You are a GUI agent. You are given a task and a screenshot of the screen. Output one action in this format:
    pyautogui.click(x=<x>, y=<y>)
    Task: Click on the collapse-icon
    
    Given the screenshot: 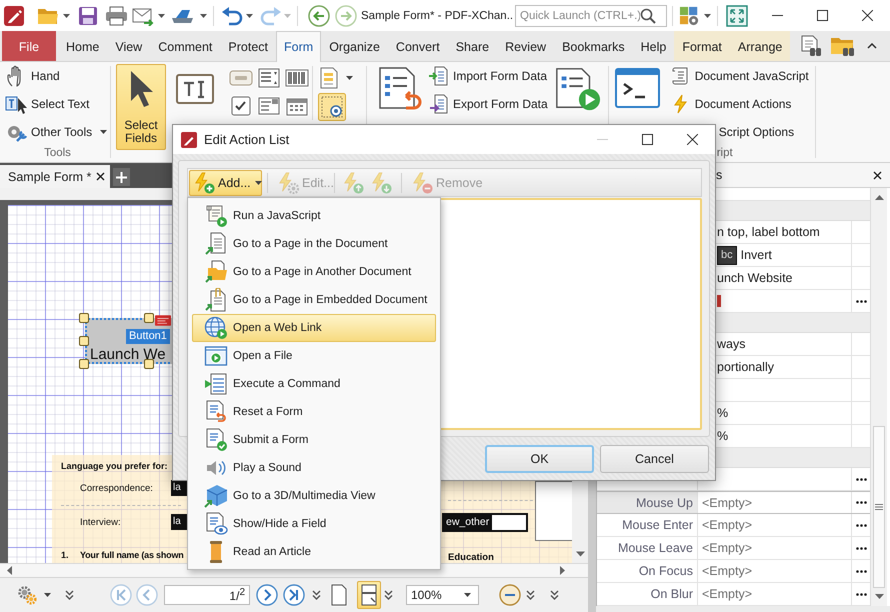 What is the action you would take?
    pyautogui.click(x=872, y=46)
    